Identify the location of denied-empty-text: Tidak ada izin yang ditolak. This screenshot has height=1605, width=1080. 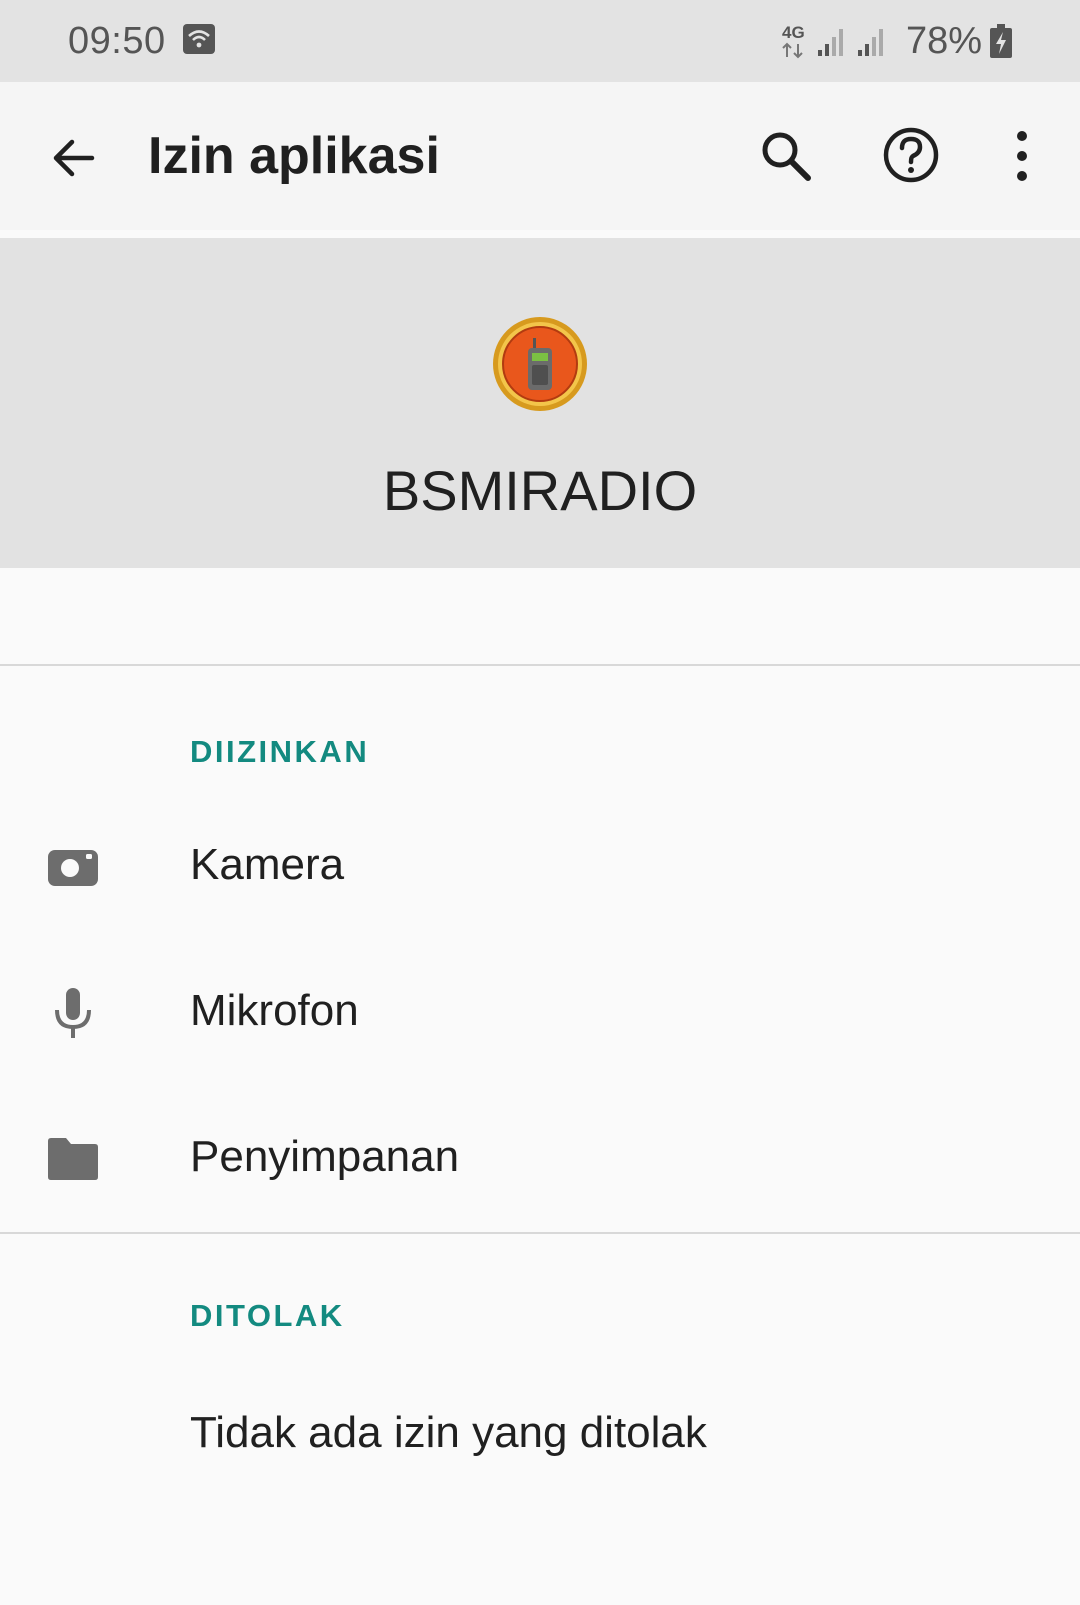
(448, 1432).